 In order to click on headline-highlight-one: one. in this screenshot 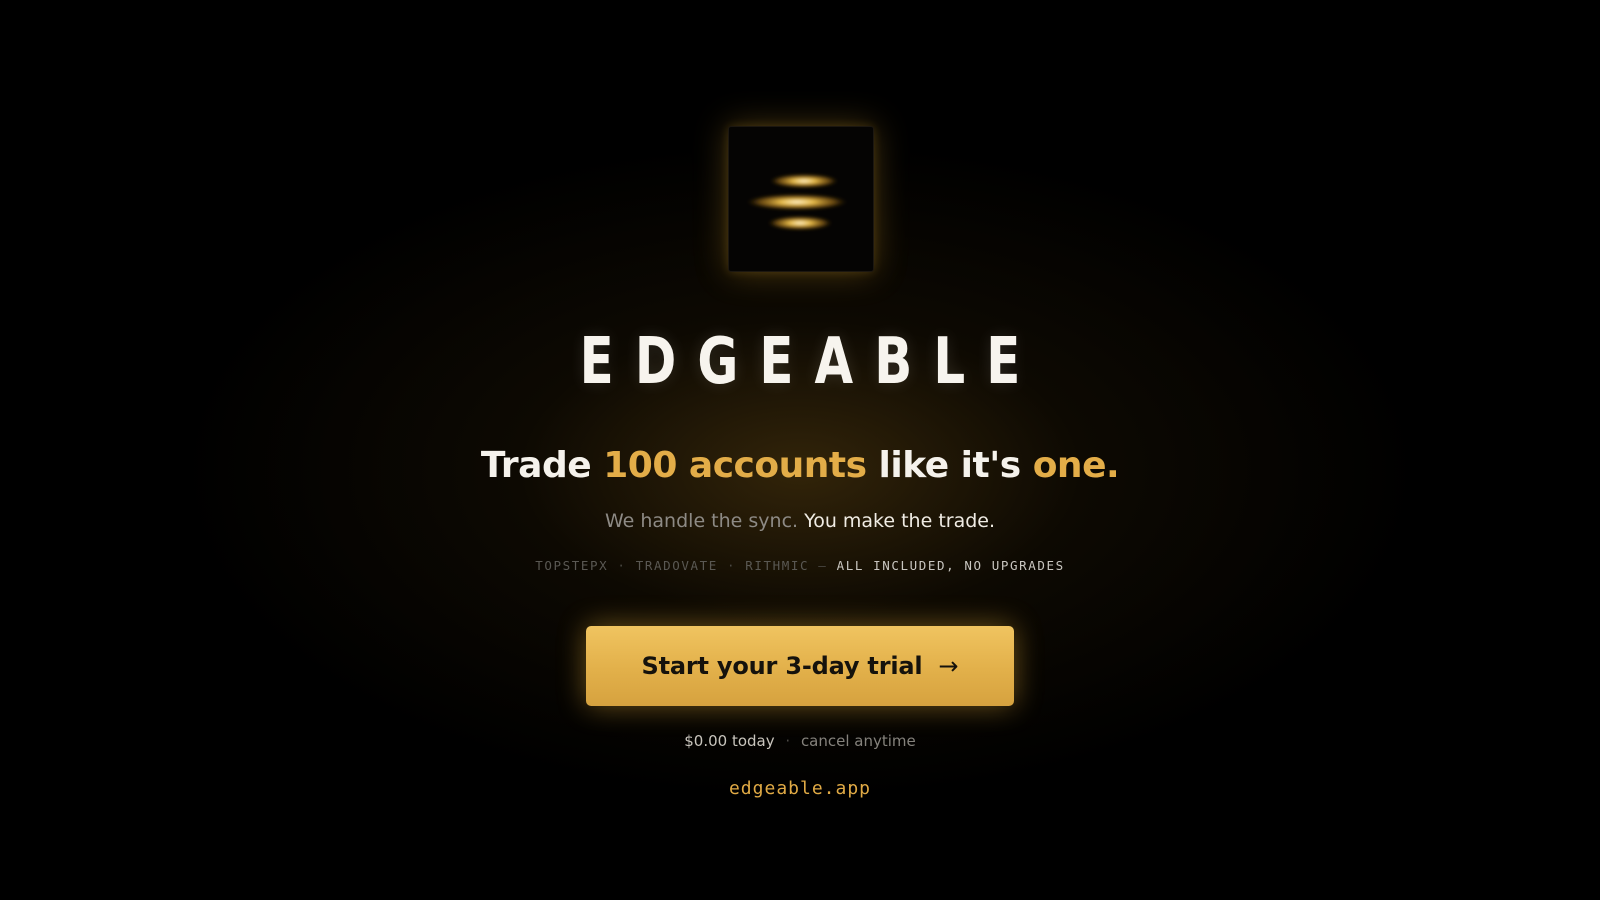, I will do `click(1076, 465)`.